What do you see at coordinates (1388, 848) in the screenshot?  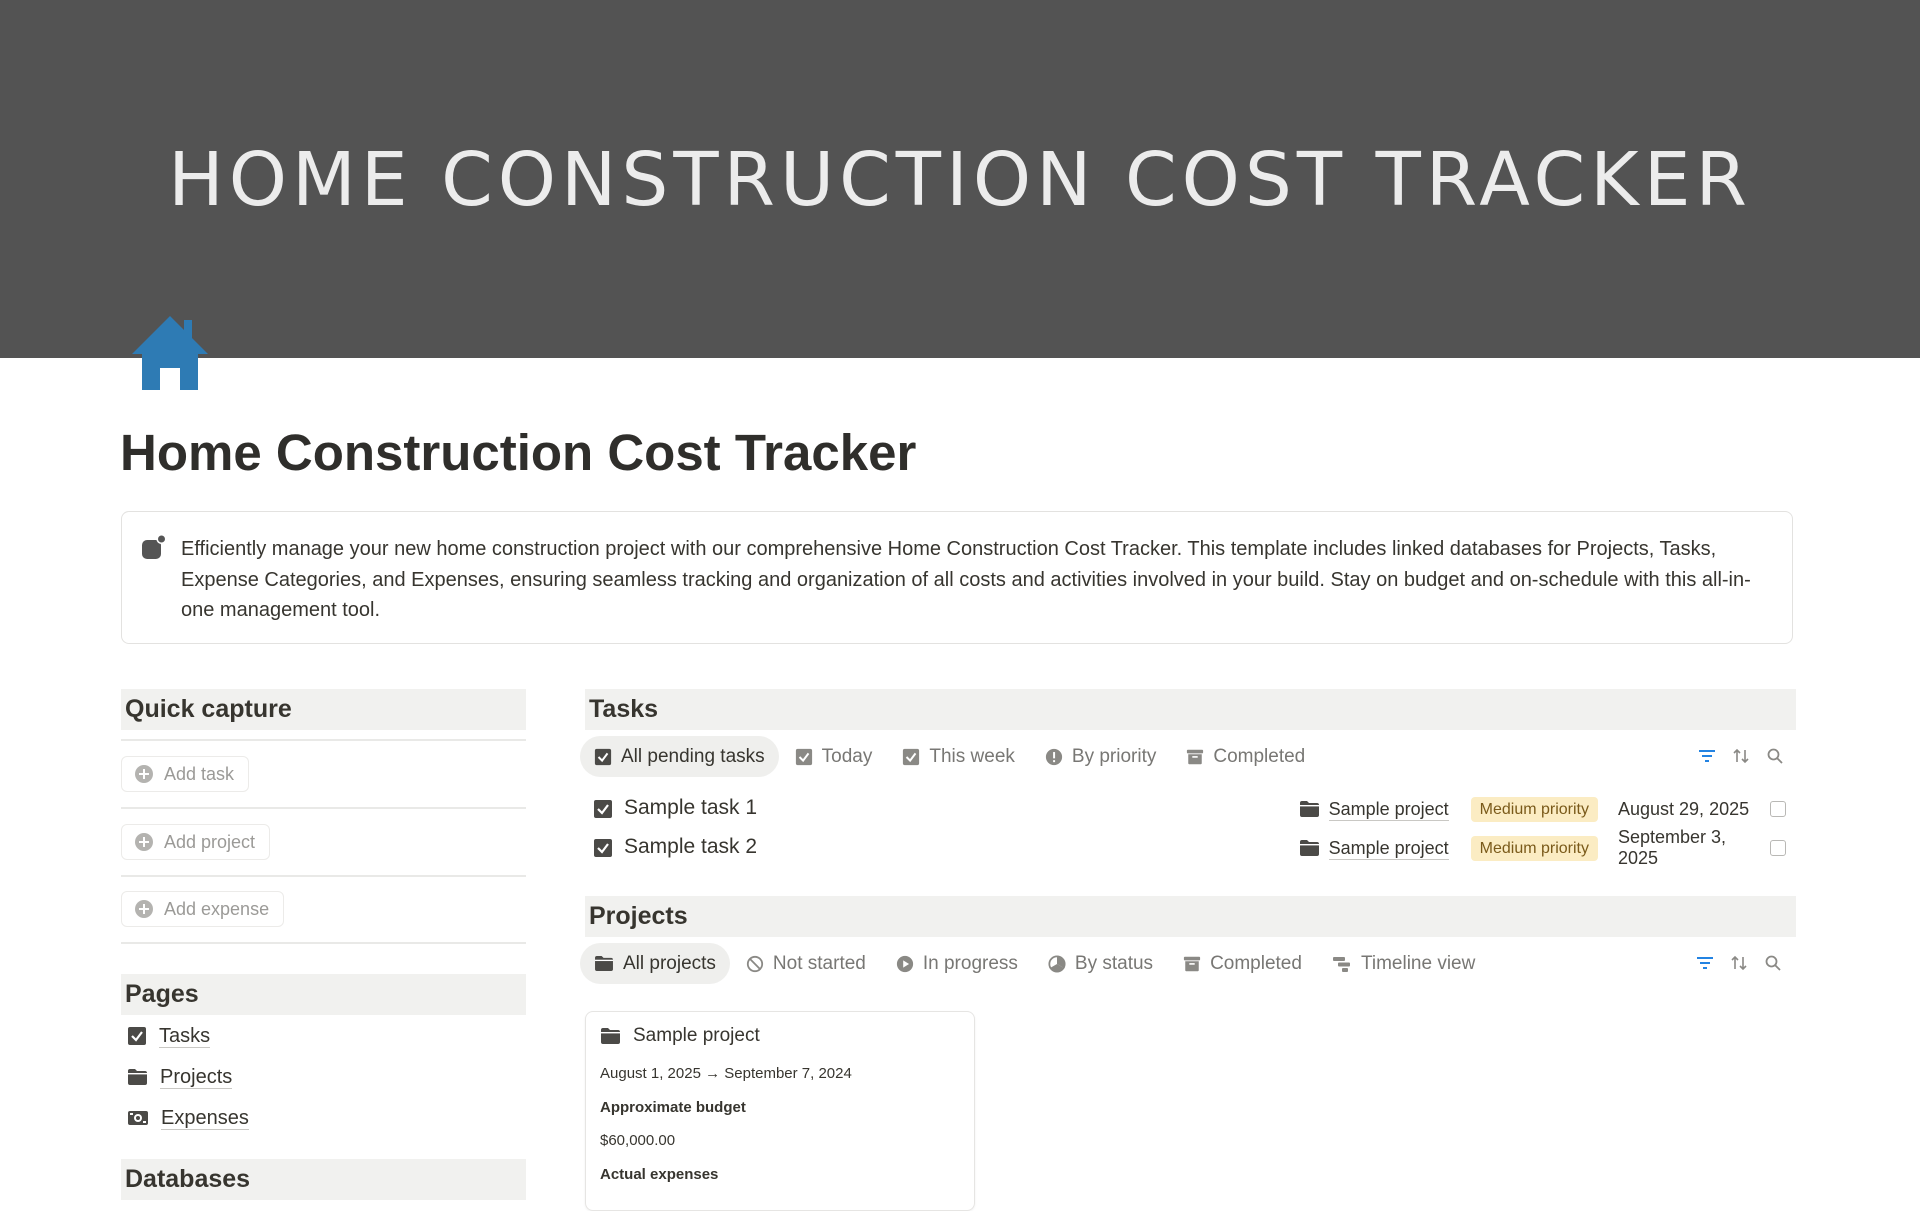 I see `task-project-label: Sample project` at bounding box center [1388, 848].